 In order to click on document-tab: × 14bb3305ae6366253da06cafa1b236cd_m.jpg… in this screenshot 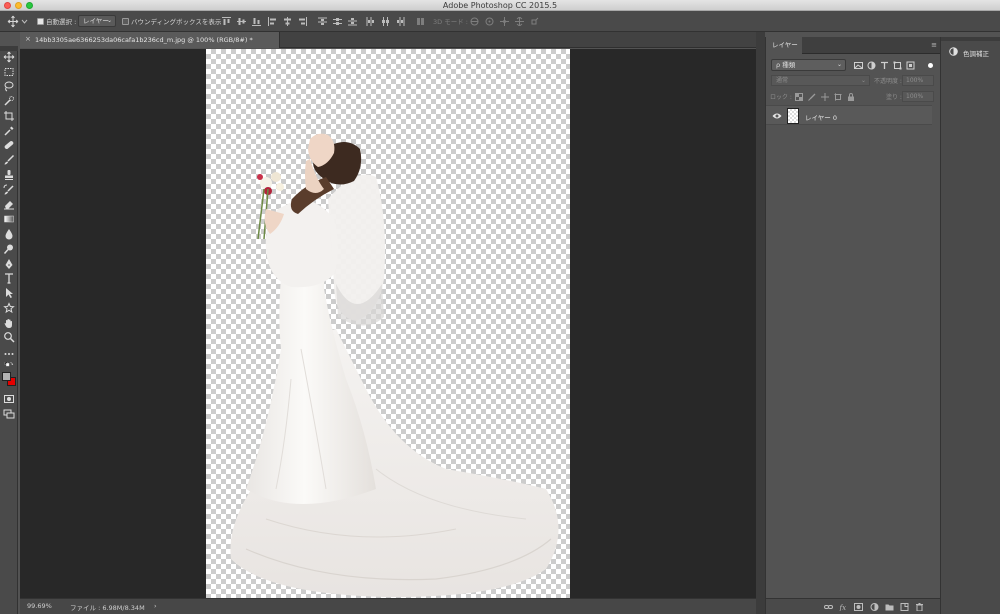, I will do `click(150, 40)`.